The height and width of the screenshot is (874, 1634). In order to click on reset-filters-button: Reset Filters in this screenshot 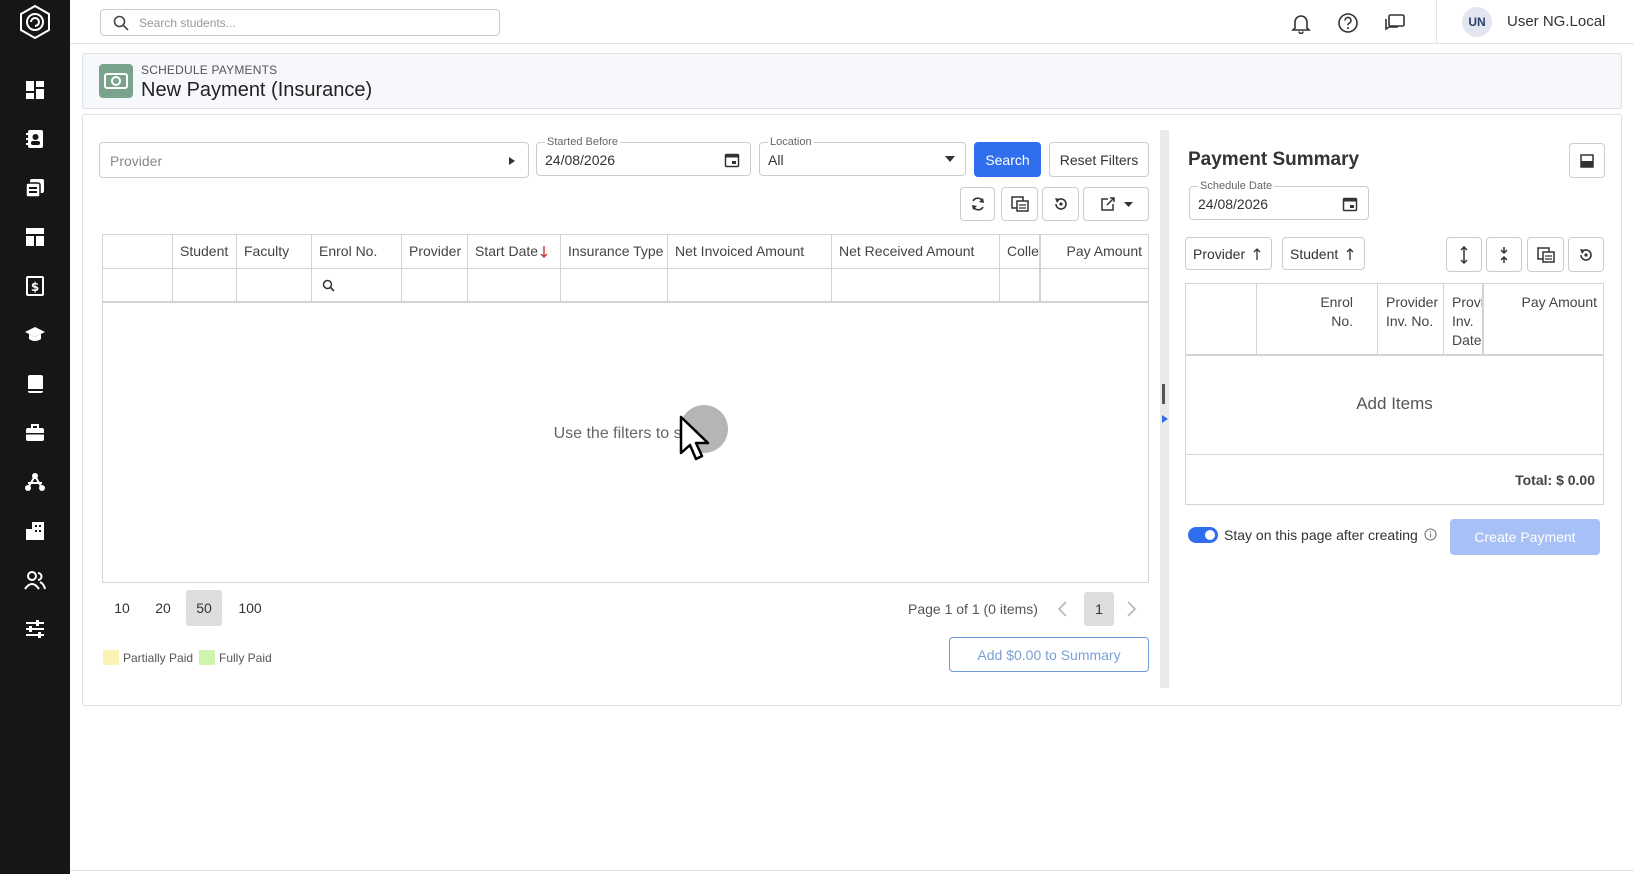, I will do `click(1099, 159)`.